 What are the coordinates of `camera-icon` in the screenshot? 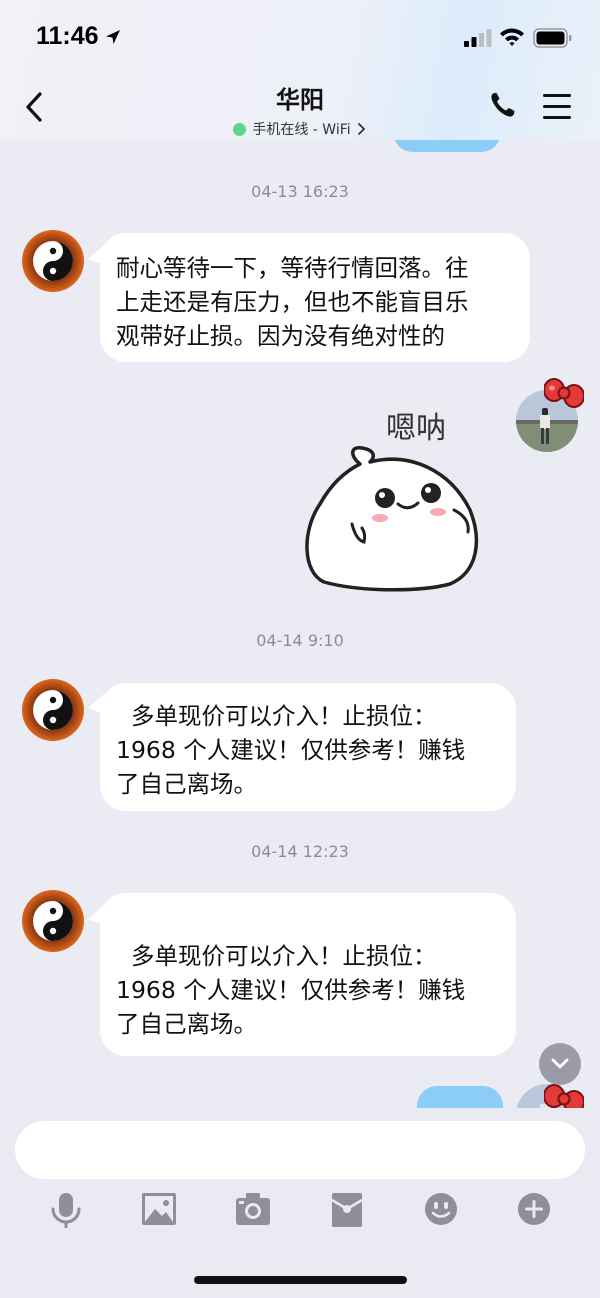 It's located at (253, 1209).